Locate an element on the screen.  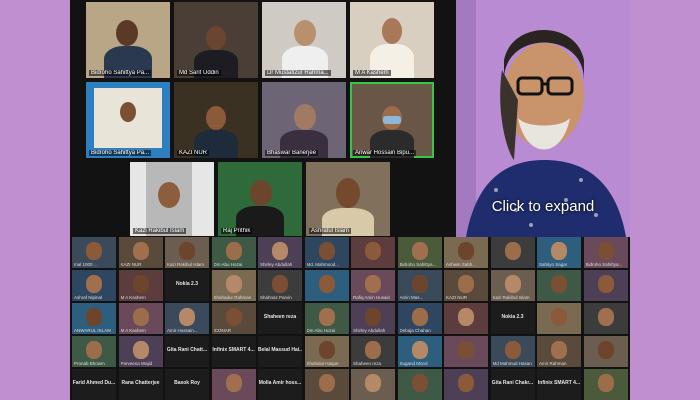
participant-thumbnail: Shahidul Haque is located at coordinates (326, 351).